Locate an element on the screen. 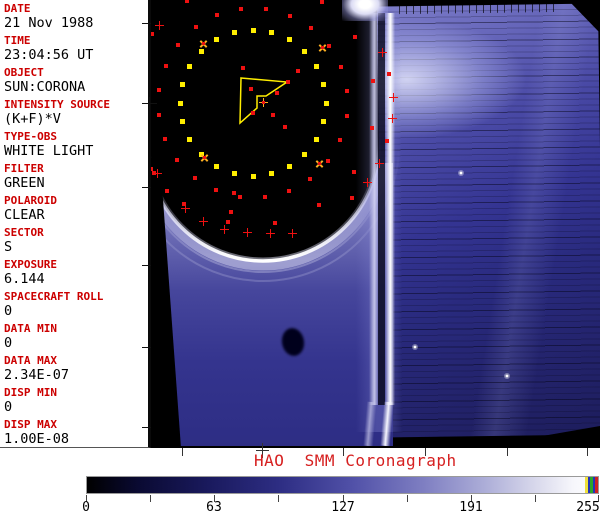 The height and width of the screenshot is (515, 600). sidebar-field-label: EXPOSURE is located at coordinates (30, 264).